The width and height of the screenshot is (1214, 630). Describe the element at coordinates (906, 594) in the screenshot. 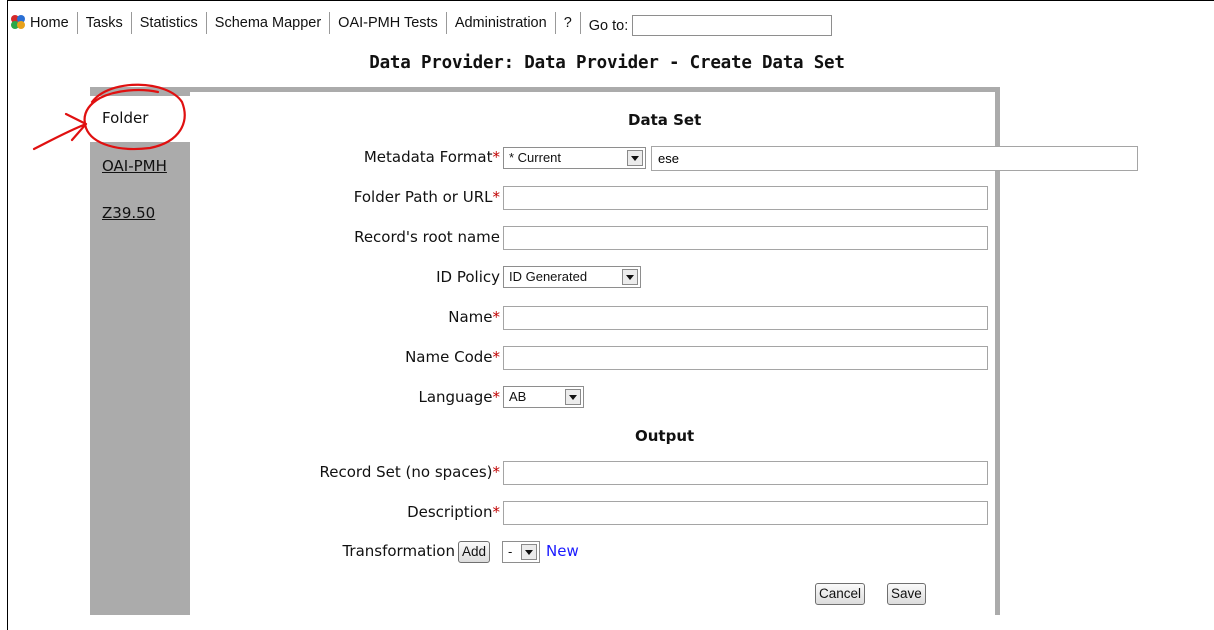

I see `save-button: Save` at that location.